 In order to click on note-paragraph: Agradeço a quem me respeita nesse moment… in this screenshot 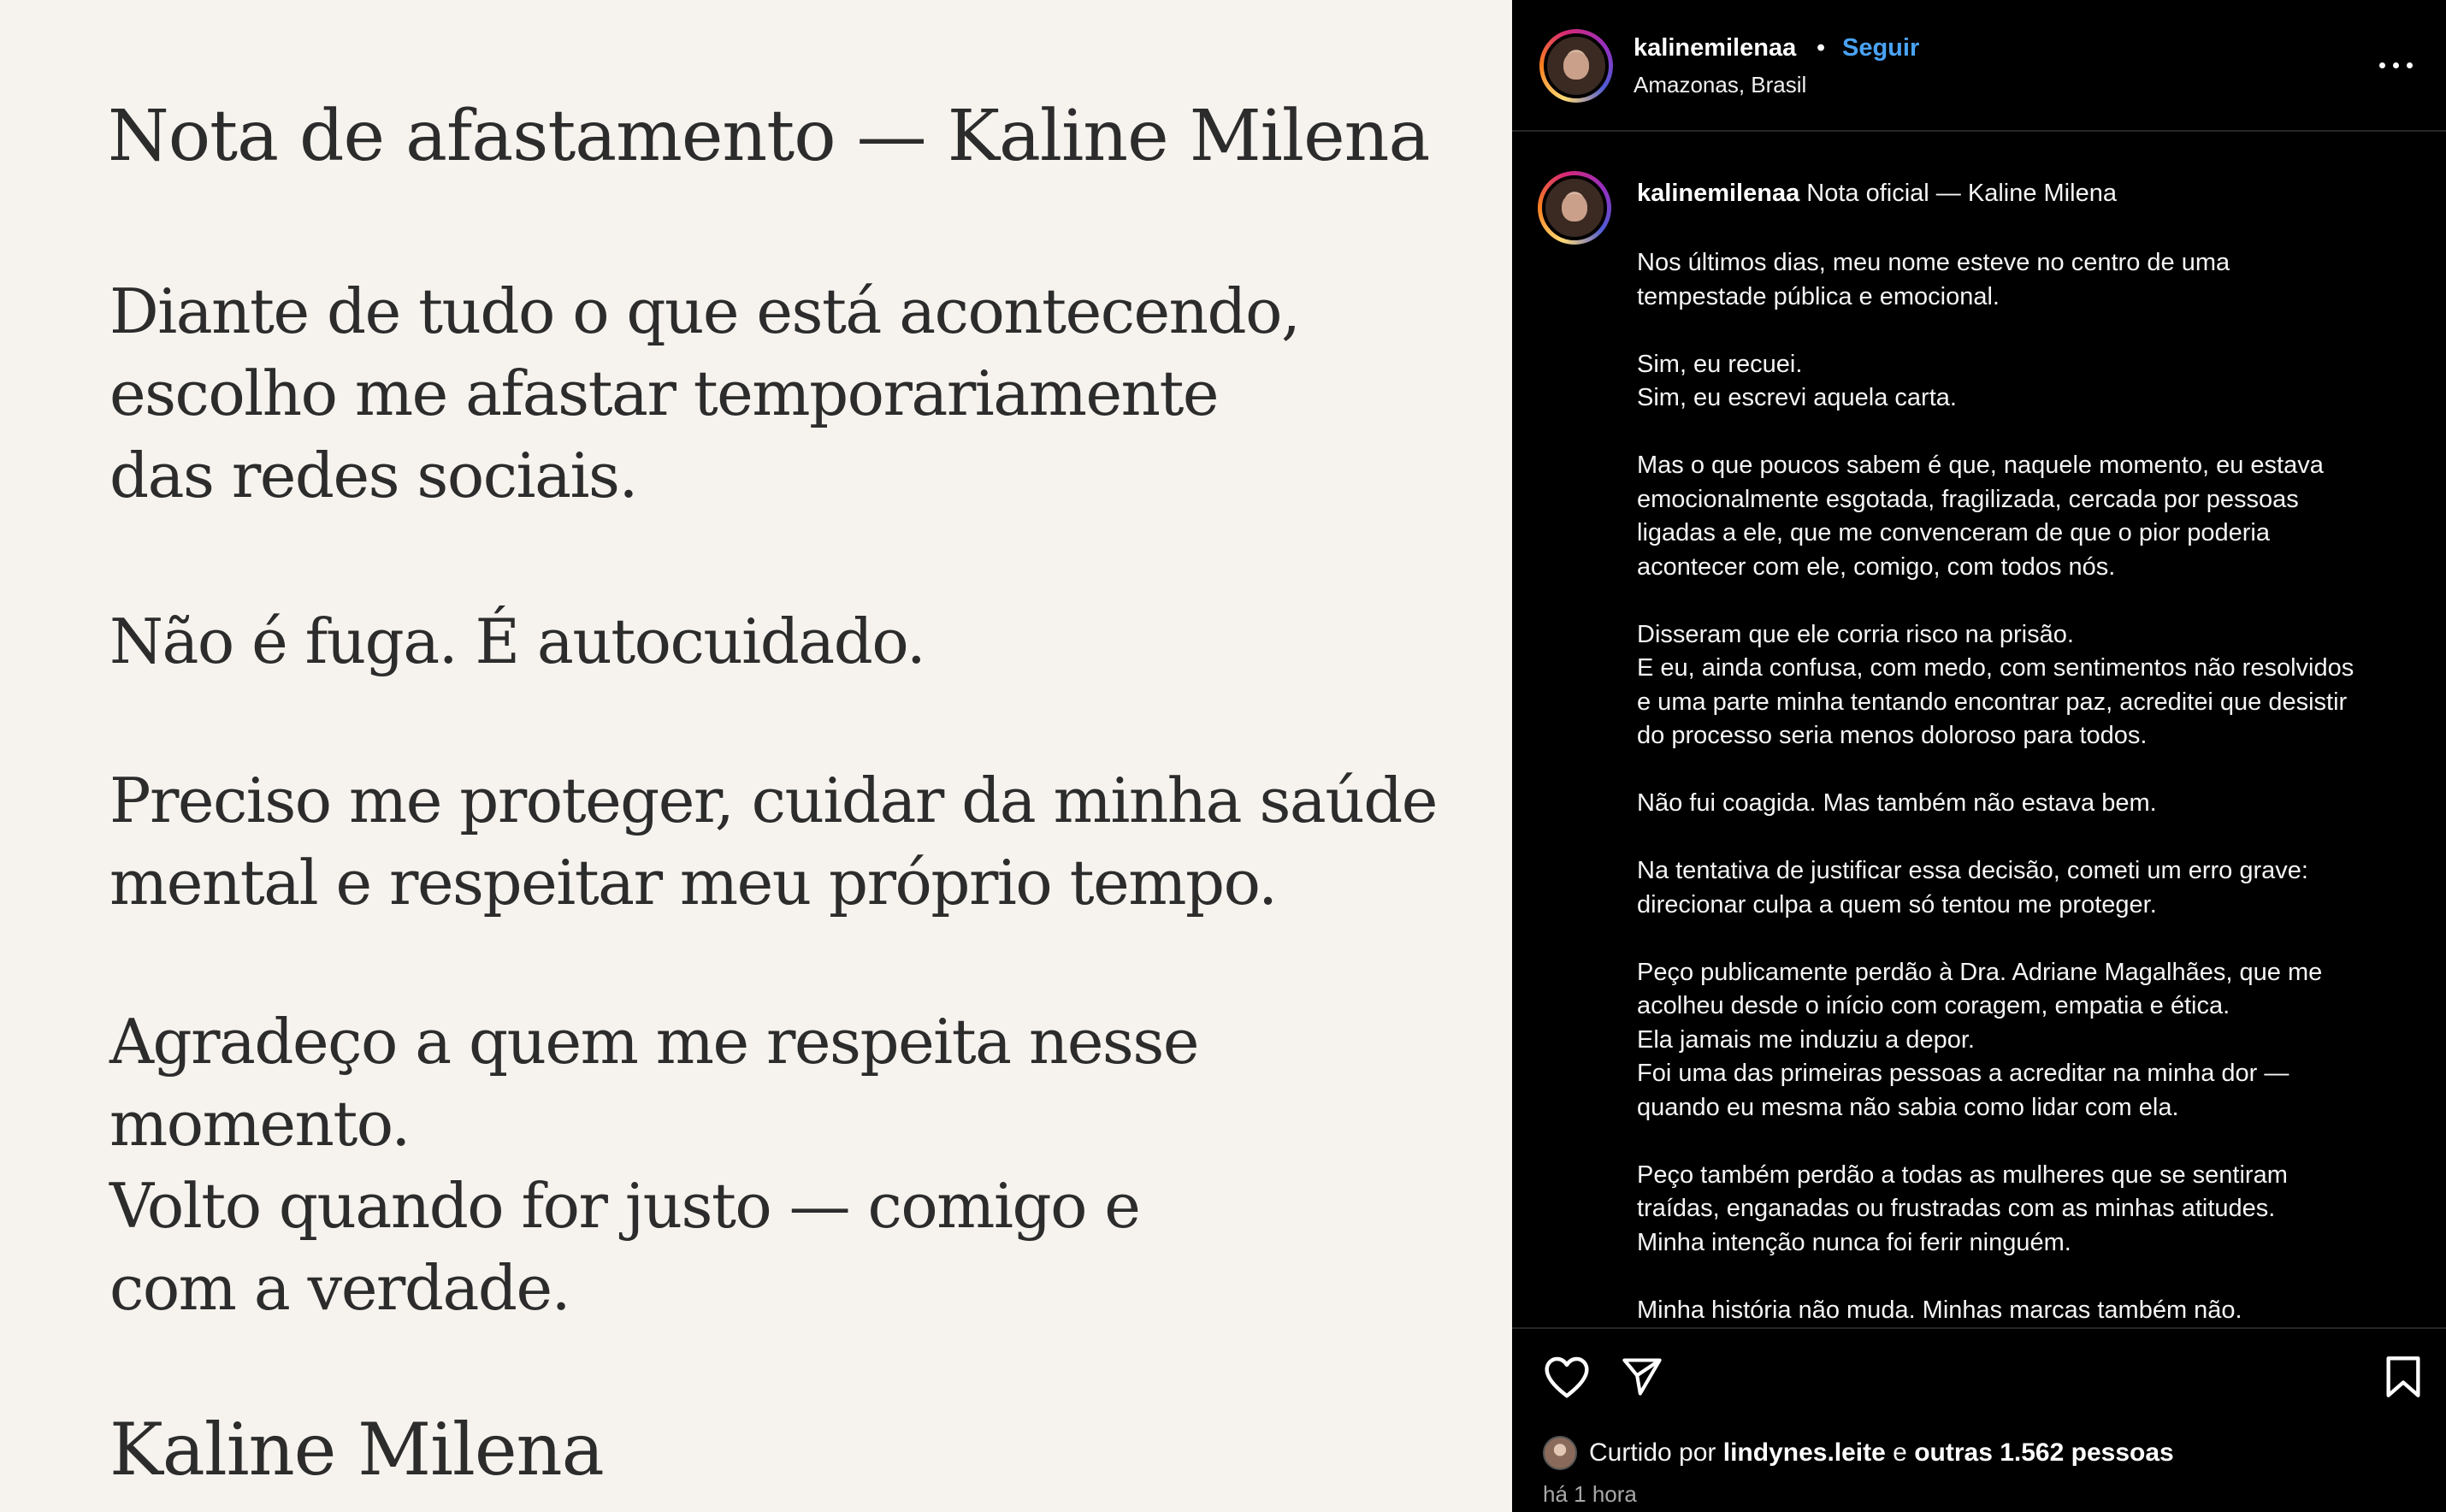, I will do `click(654, 1165)`.